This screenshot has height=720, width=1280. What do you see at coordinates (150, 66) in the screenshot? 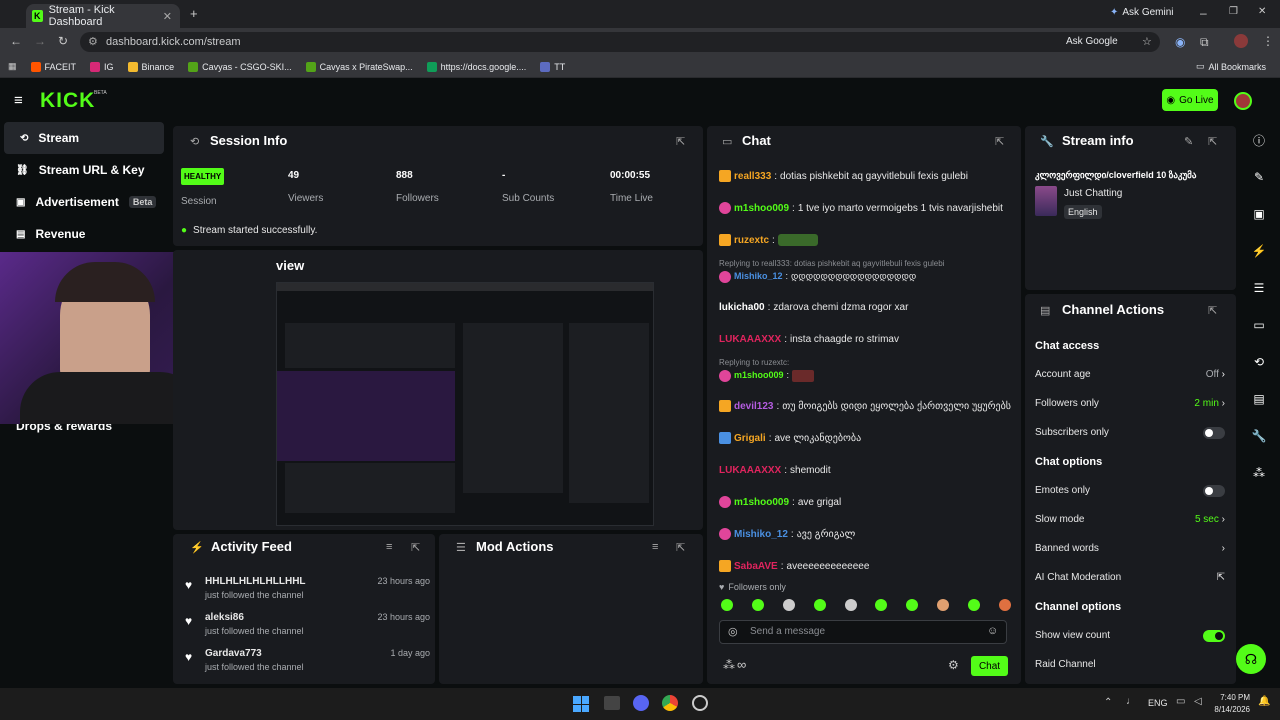
I see `bookmark-binance: Binance` at bounding box center [150, 66].